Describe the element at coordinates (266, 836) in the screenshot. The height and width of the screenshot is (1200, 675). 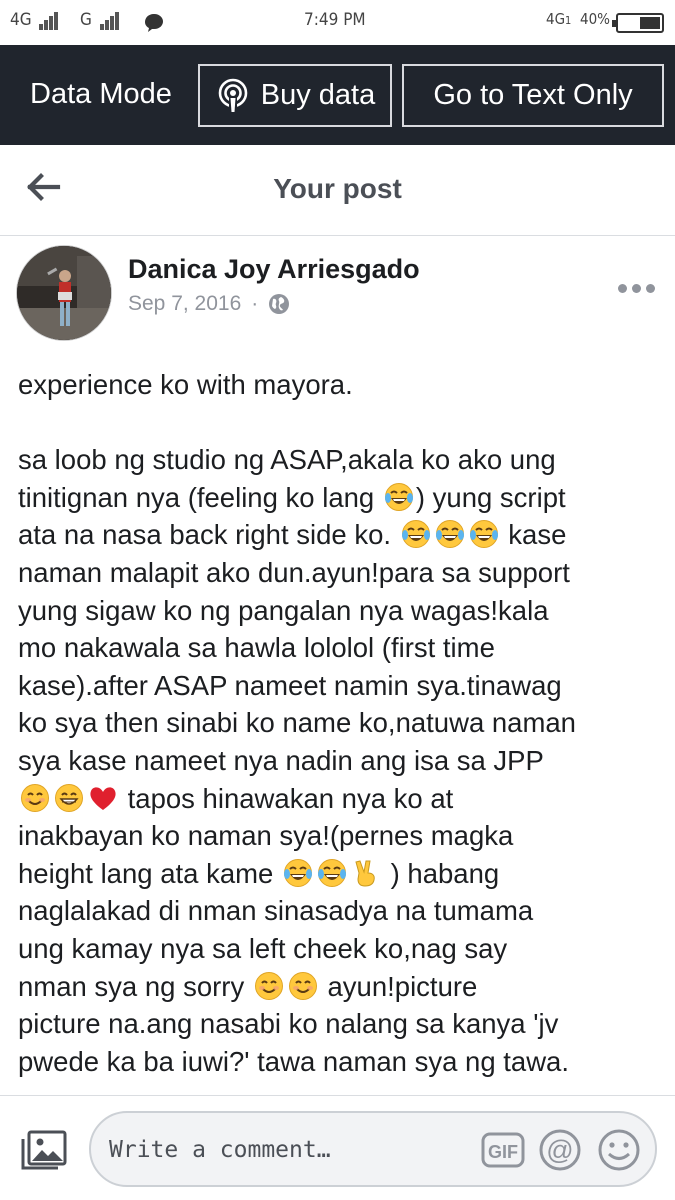
I see `post-text-segment: inakbayan ko naman sya!(pernes magka` at that location.